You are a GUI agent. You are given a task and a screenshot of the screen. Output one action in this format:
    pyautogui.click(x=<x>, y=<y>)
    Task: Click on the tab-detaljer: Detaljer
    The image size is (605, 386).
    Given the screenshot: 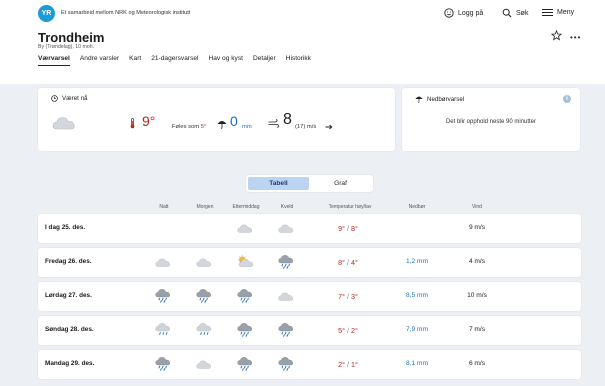 What is the action you would take?
    pyautogui.click(x=264, y=60)
    